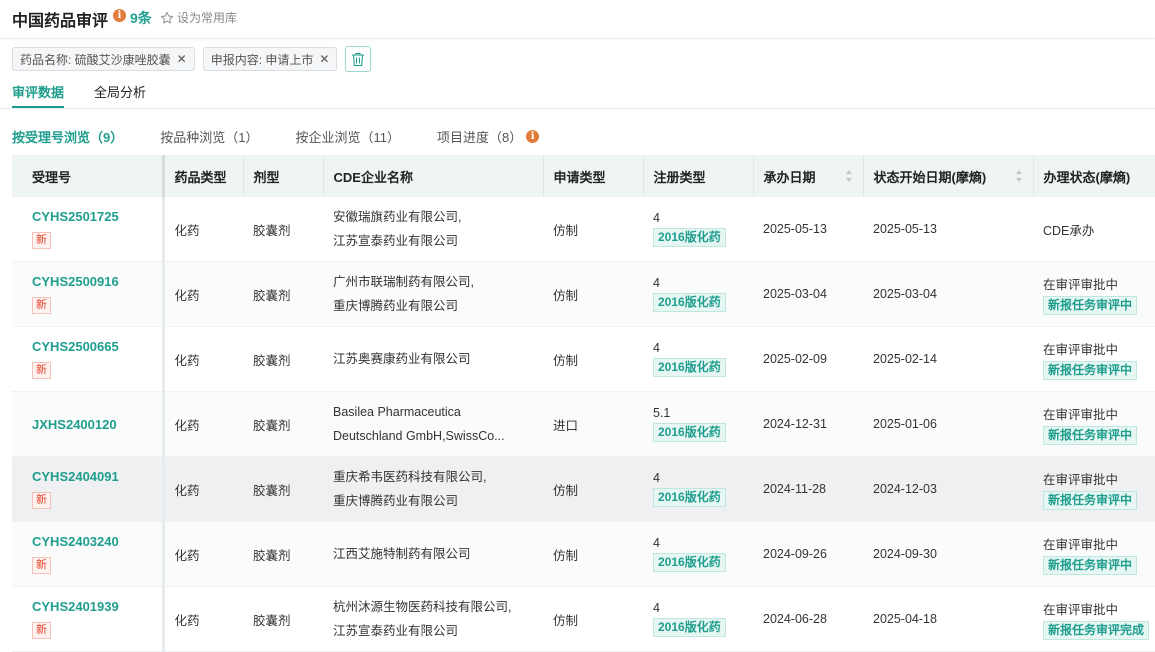  Describe the element at coordinates (38, 91) in the screenshot. I see `tab-review-data: 审评数据` at that location.